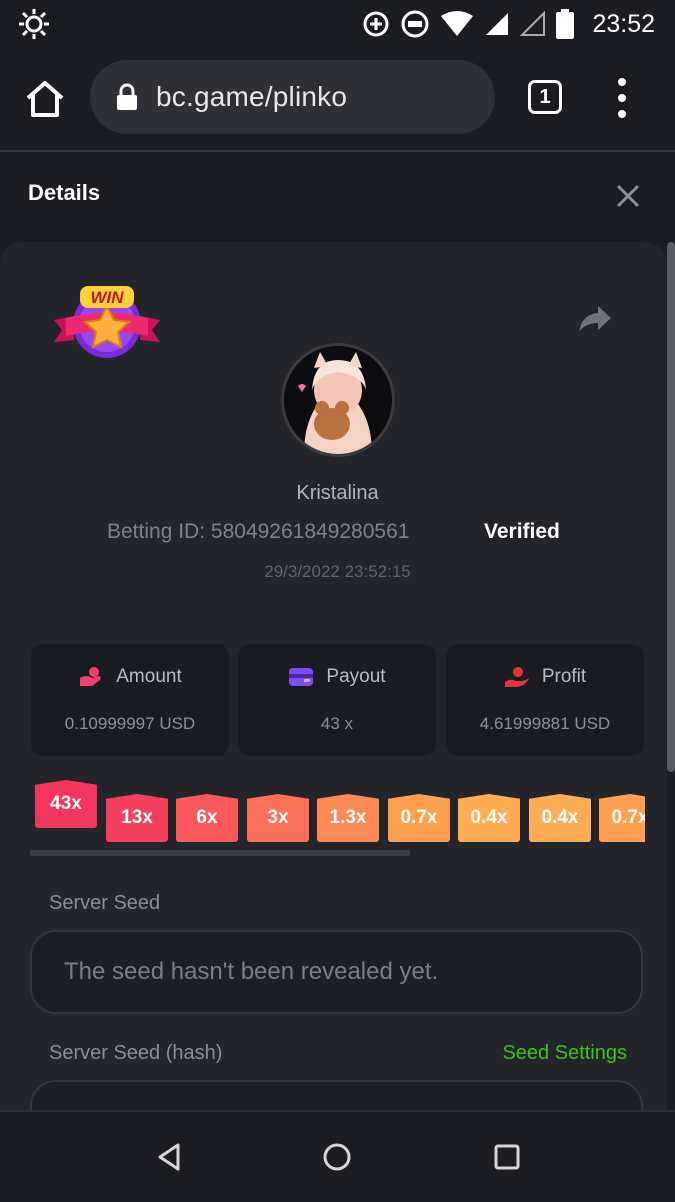  I want to click on stat-payout: Payout 43 x, so click(337, 700).